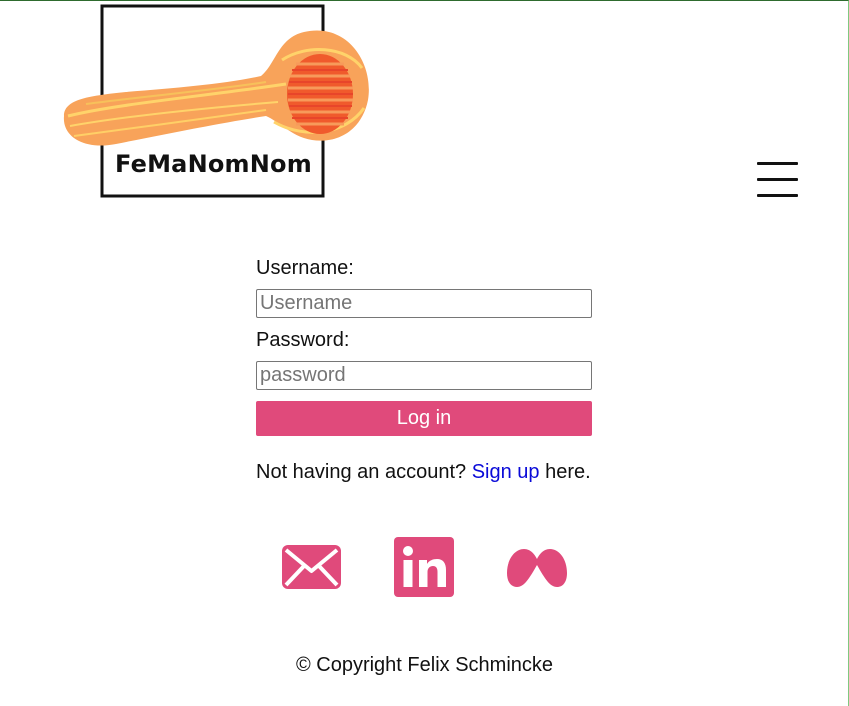  I want to click on logo-wordmark: FeMaNomNom, so click(213, 164).